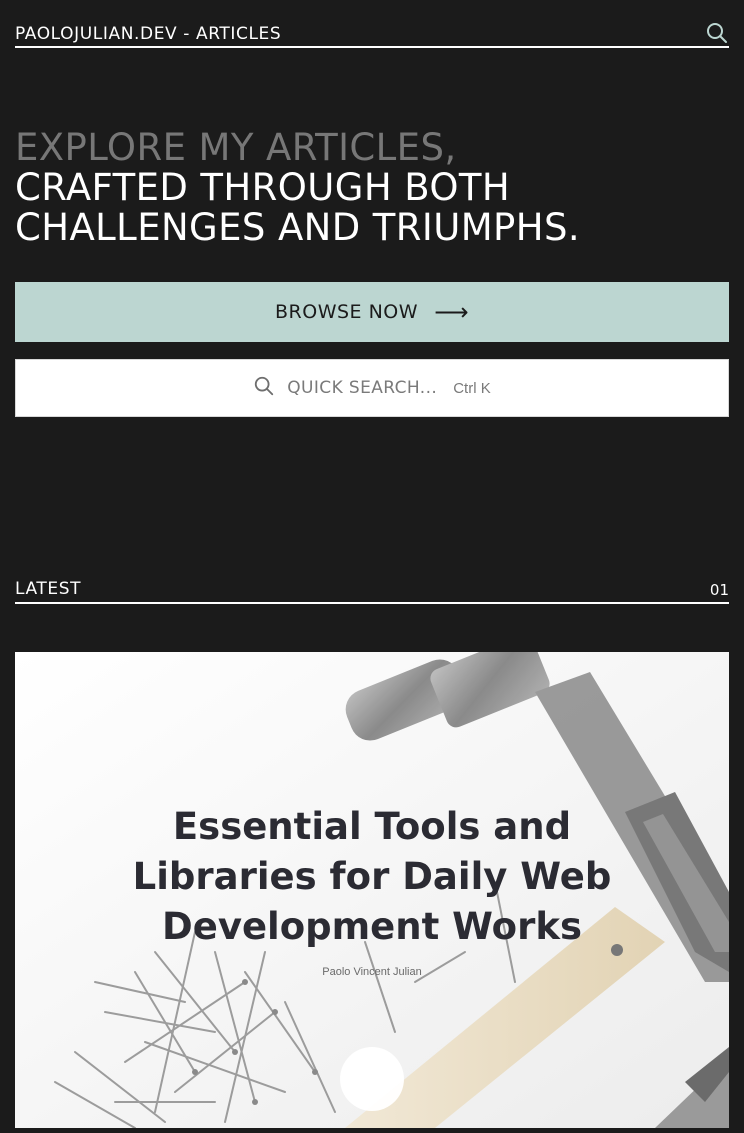 The image size is (744, 1133). What do you see at coordinates (263, 187) in the screenshot?
I see `hero-line-2: CRAFTED THROUGH BOTH` at bounding box center [263, 187].